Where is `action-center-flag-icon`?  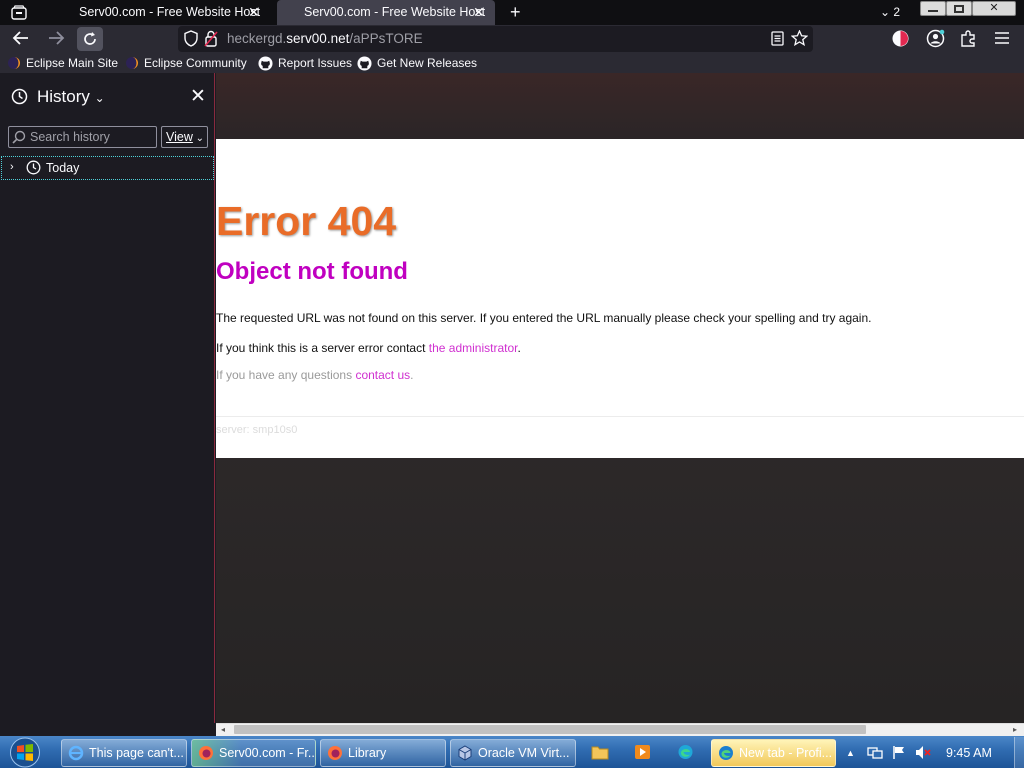
action-center-flag-icon is located at coordinates (899, 752).